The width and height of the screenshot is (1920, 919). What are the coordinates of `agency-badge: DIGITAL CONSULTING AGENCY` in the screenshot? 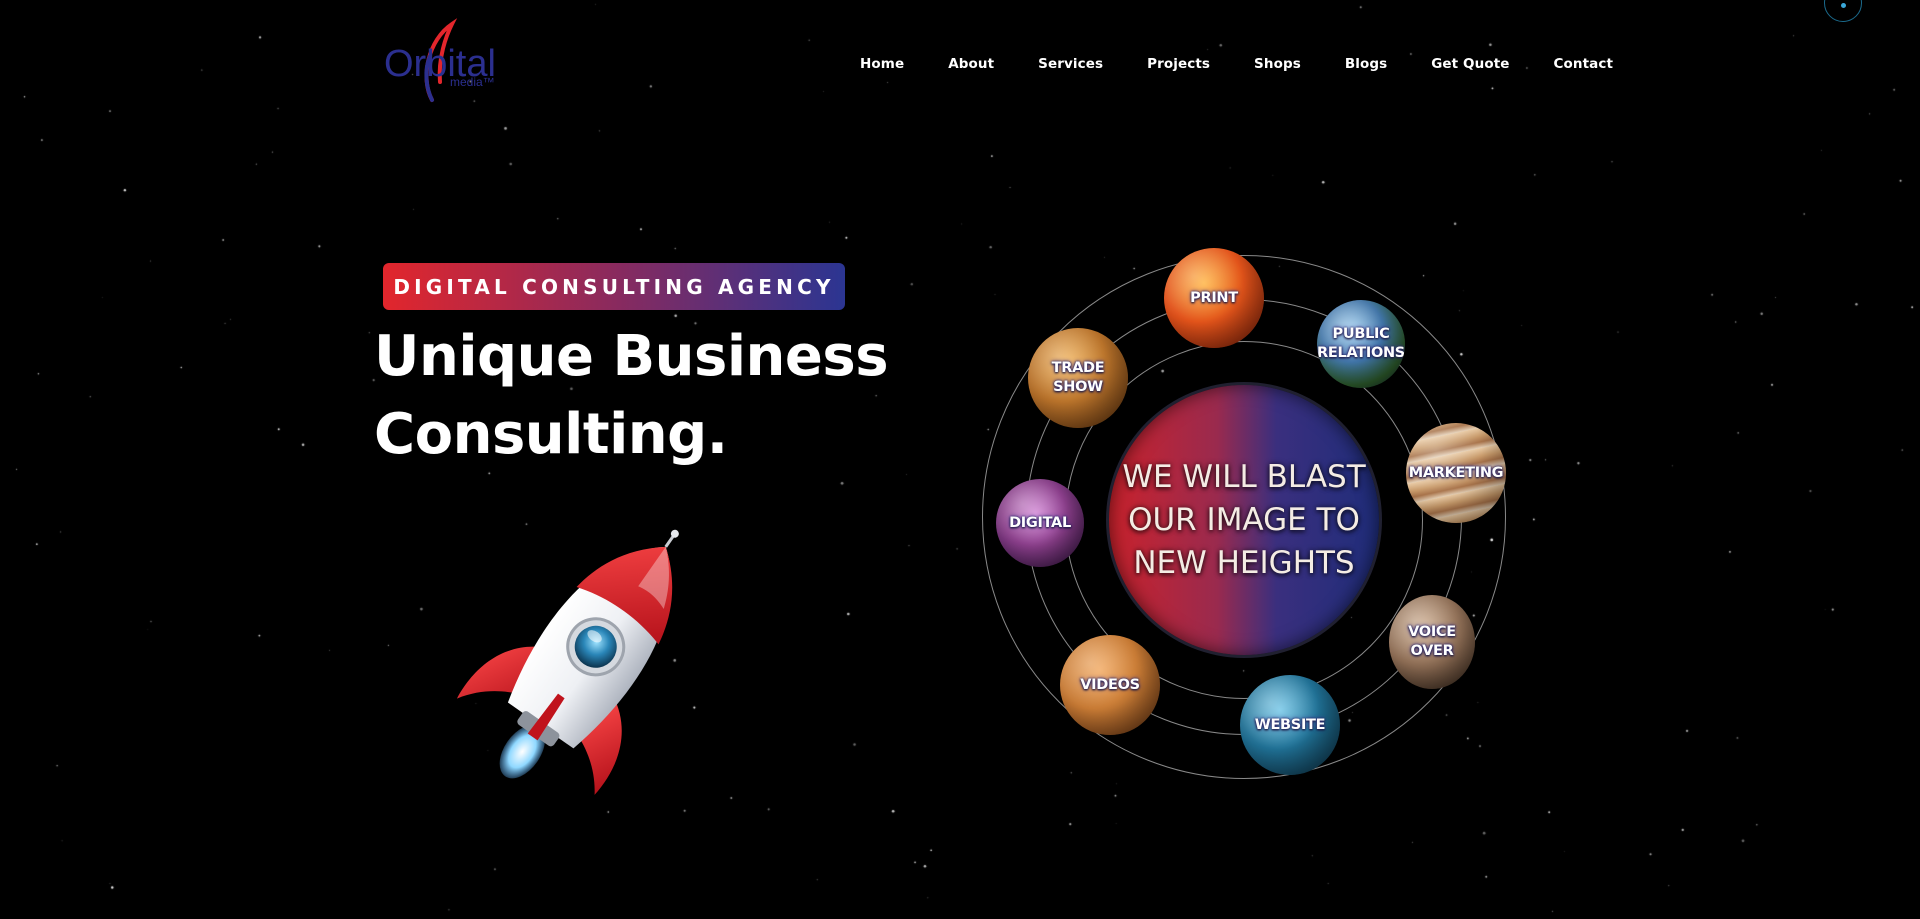 It's located at (614, 286).